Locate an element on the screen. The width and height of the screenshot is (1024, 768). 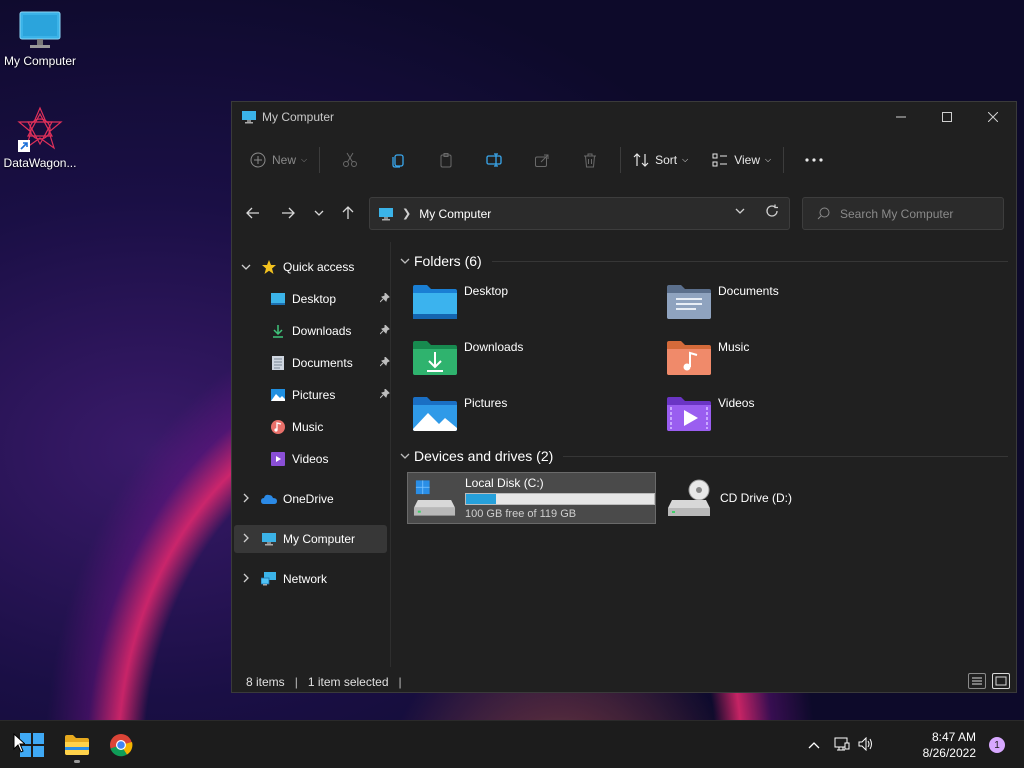
view-icon is located at coordinates (720, 160).